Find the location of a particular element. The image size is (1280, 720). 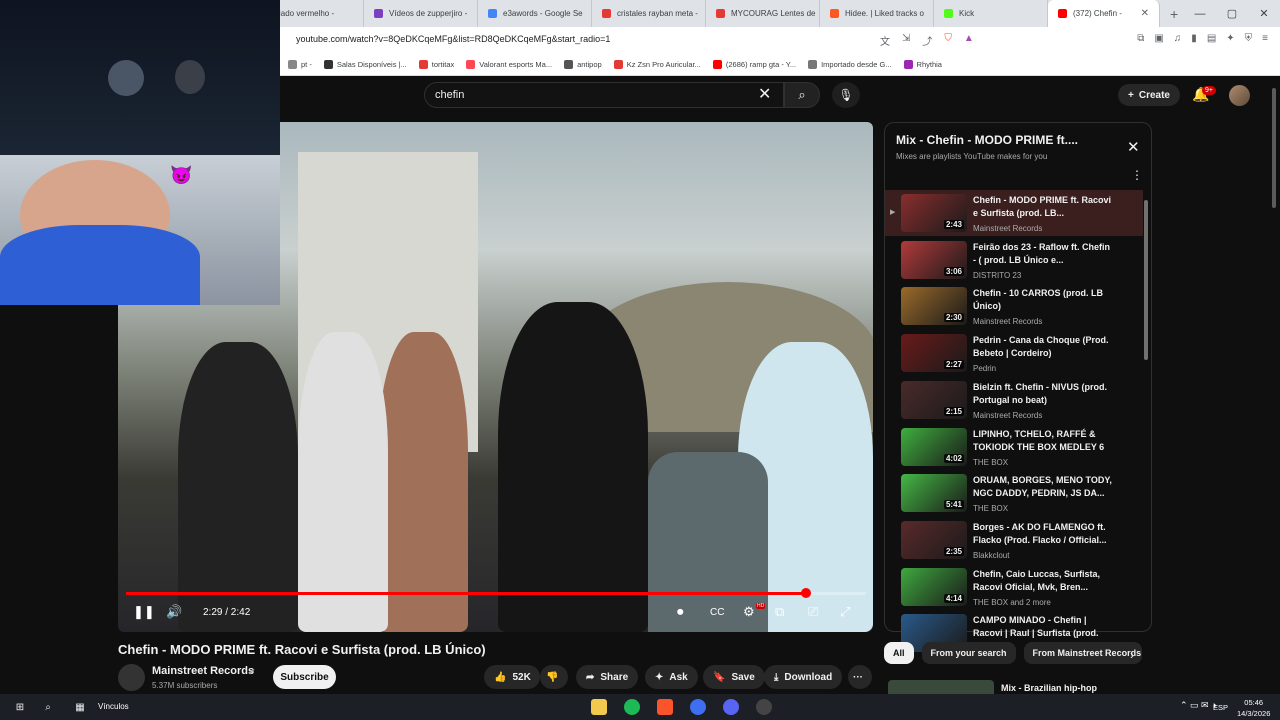

playlist-item-channel: THE BOX is located at coordinates (991, 462).